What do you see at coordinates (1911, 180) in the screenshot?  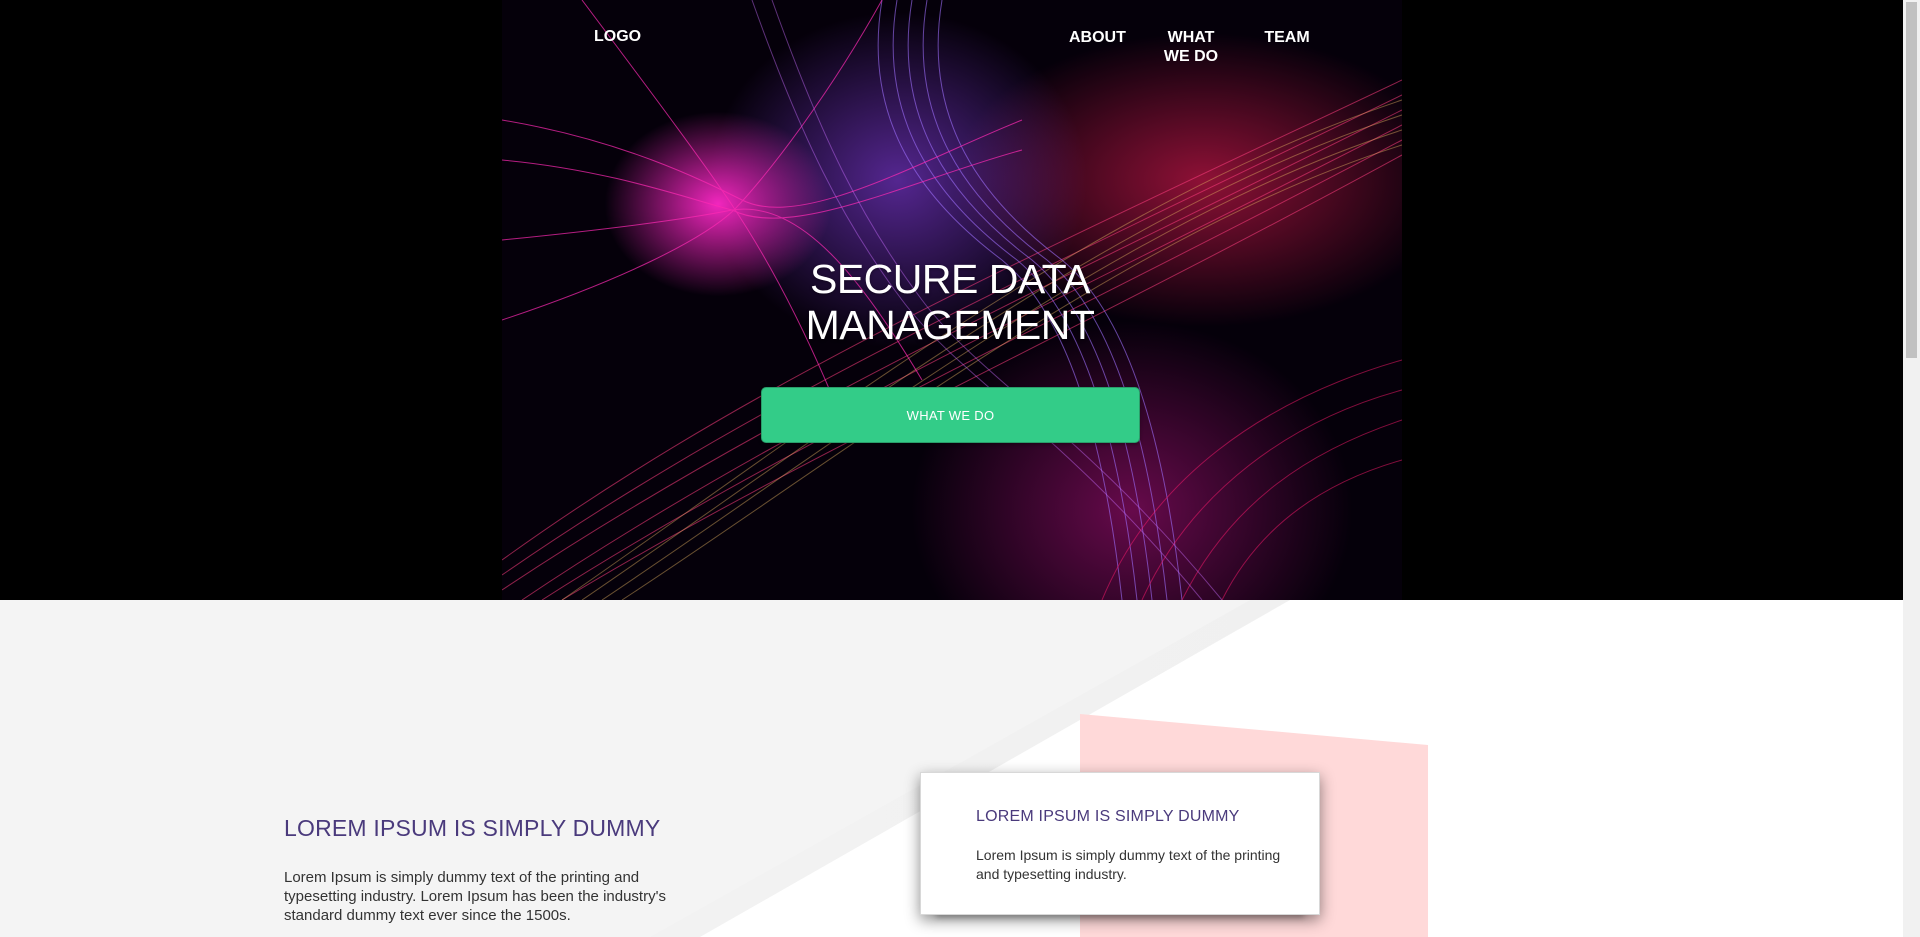 I see `scrollbar-thumb` at bounding box center [1911, 180].